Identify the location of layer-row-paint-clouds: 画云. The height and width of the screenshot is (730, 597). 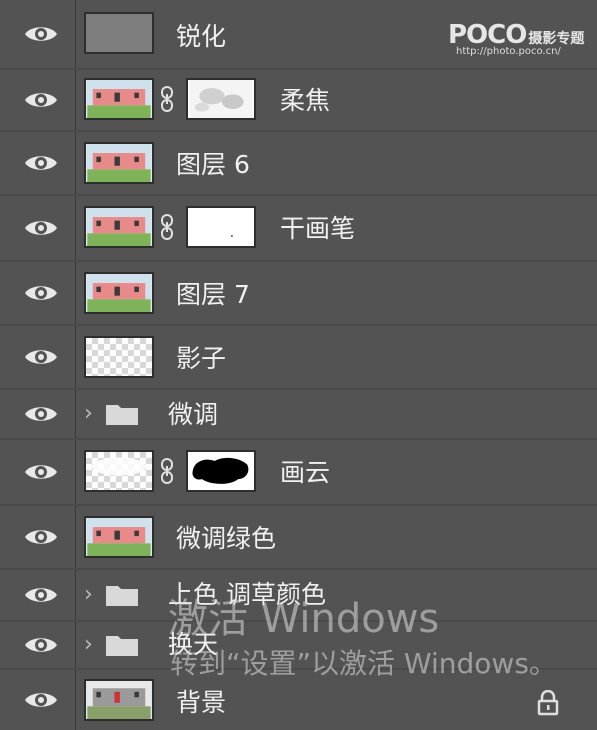
(298, 472).